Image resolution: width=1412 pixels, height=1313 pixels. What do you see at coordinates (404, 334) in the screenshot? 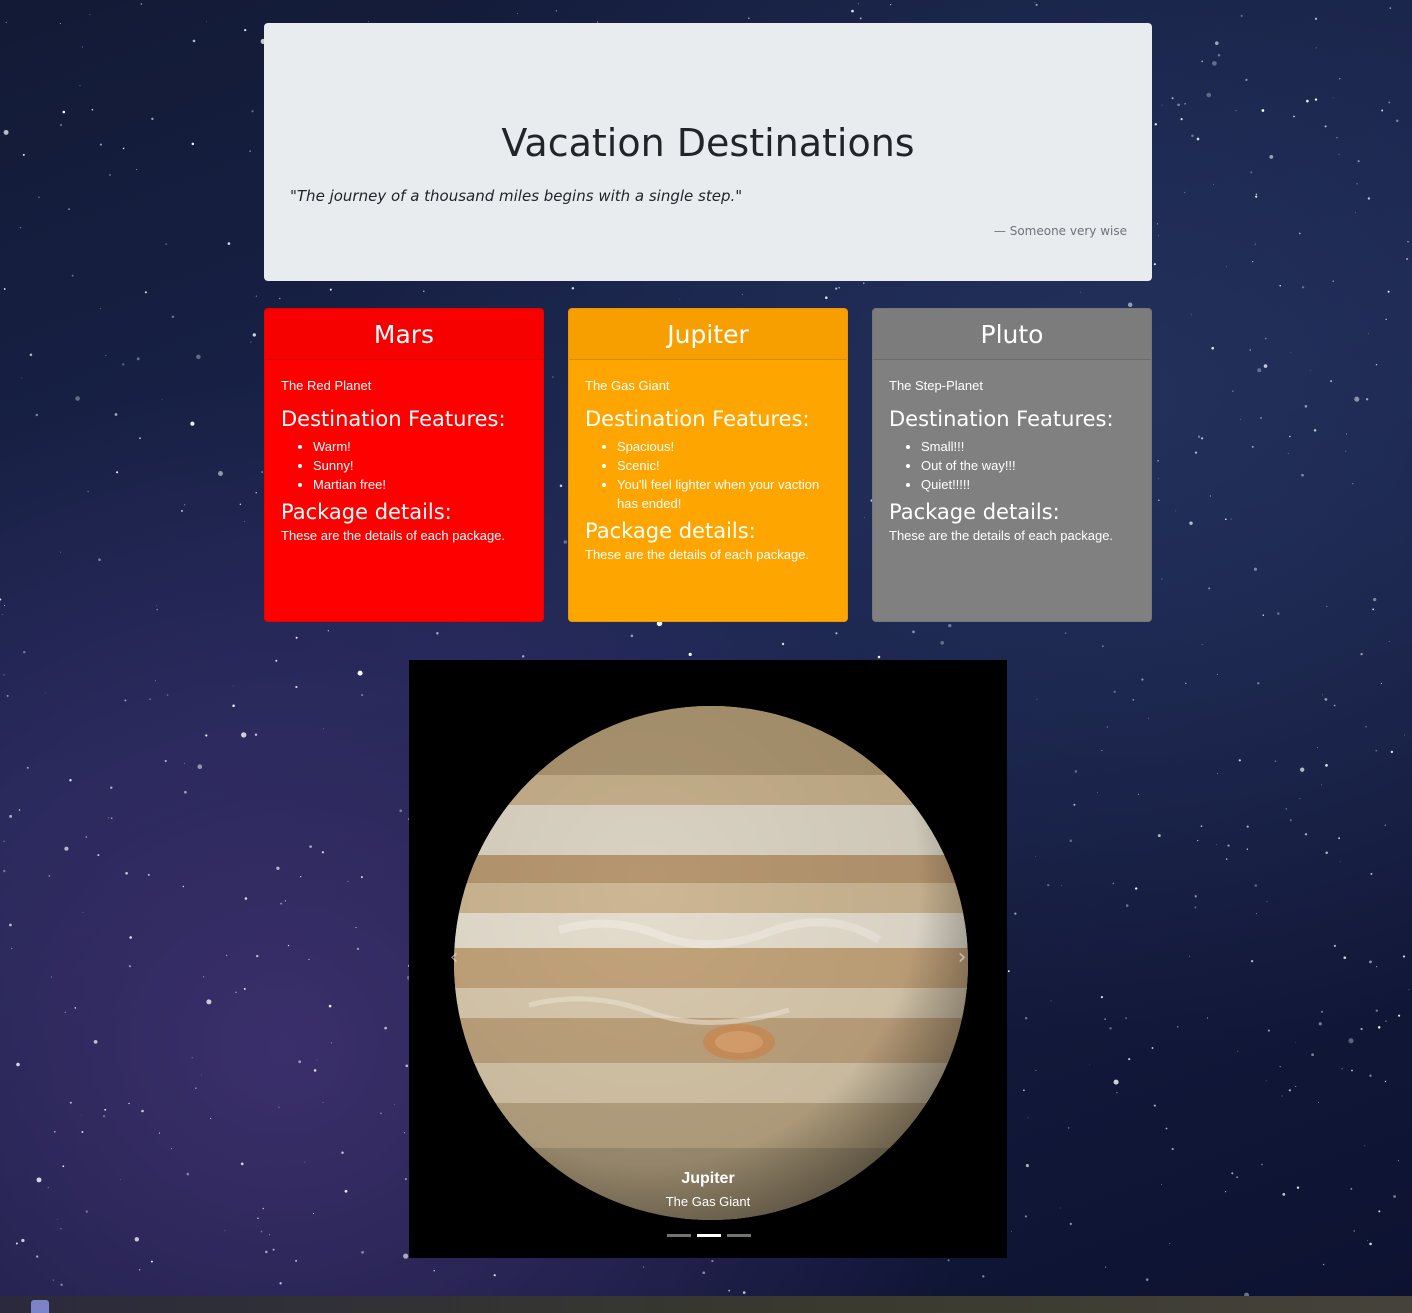
I see `card-header: Mars` at bounding box center [404, 334].